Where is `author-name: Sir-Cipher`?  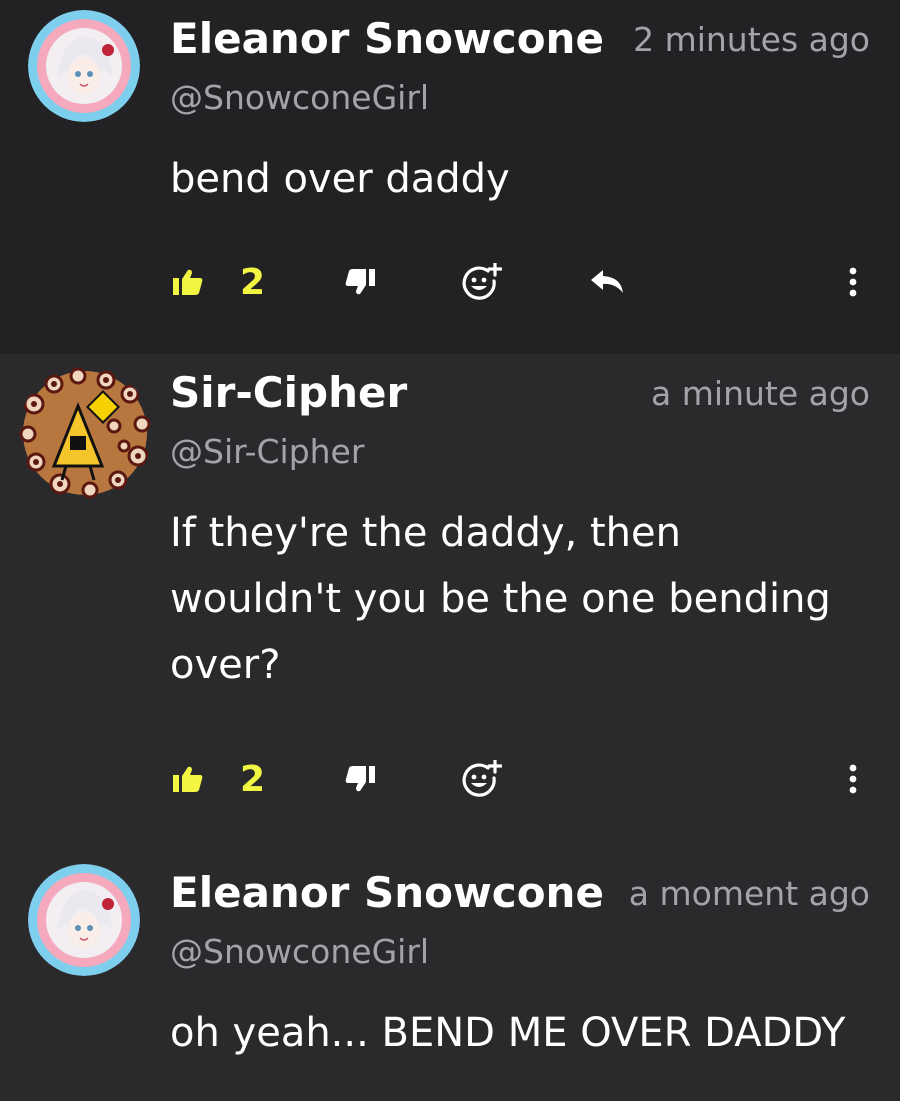 author-name: Sir-Cipher is located at coordinates (288, 392).